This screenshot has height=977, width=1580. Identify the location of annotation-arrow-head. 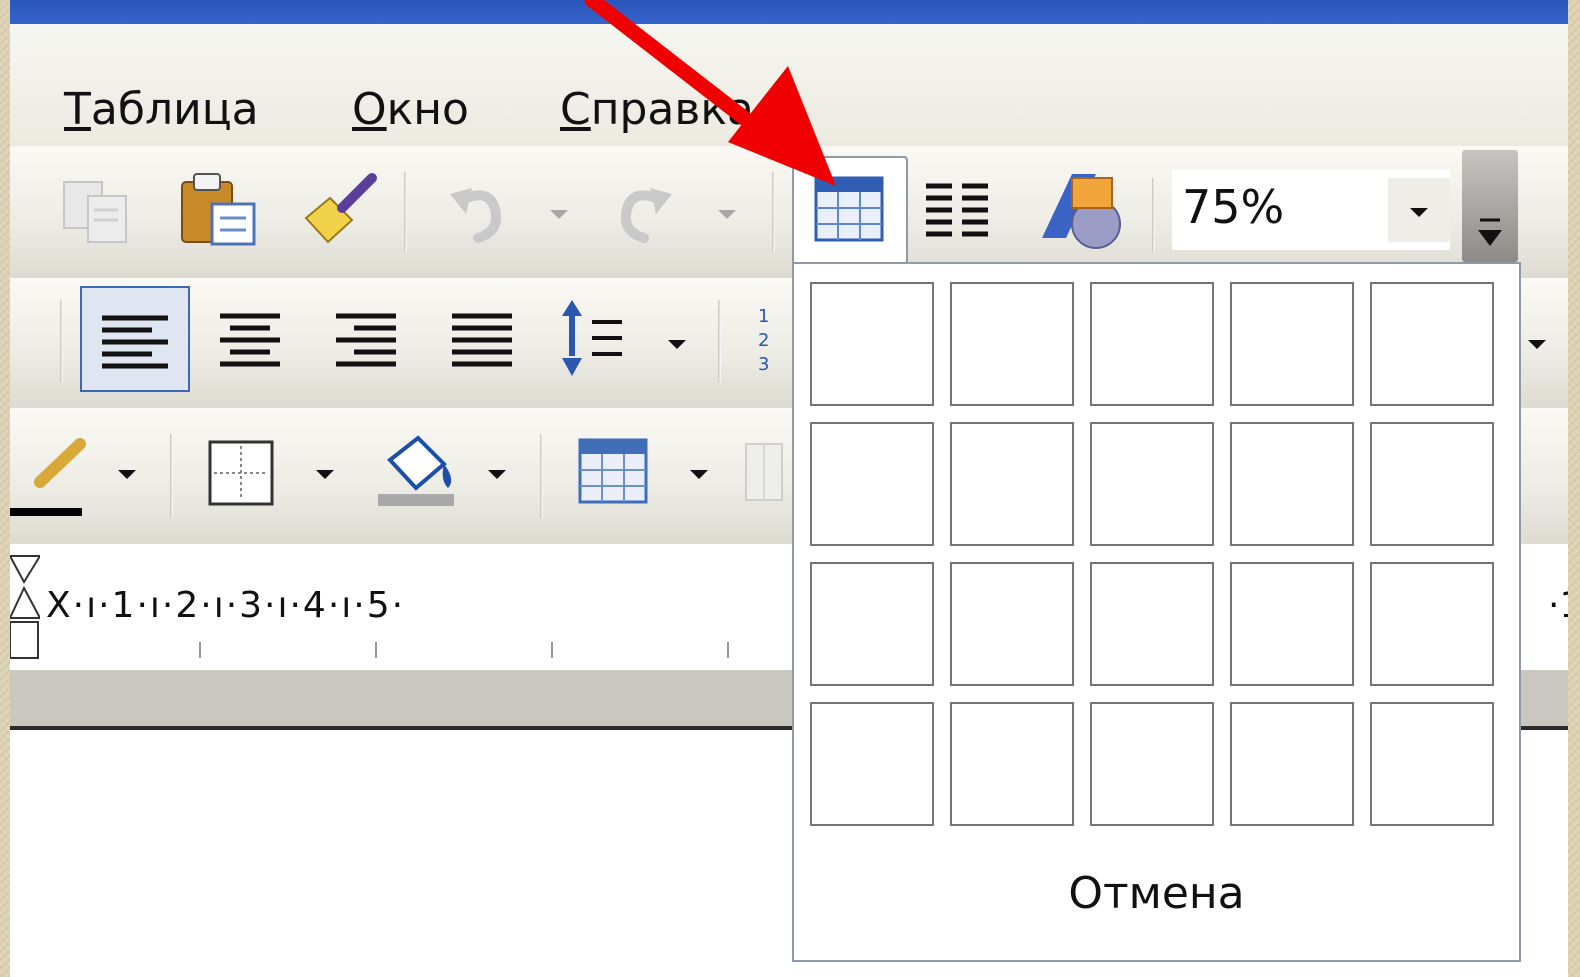
(782, 126).